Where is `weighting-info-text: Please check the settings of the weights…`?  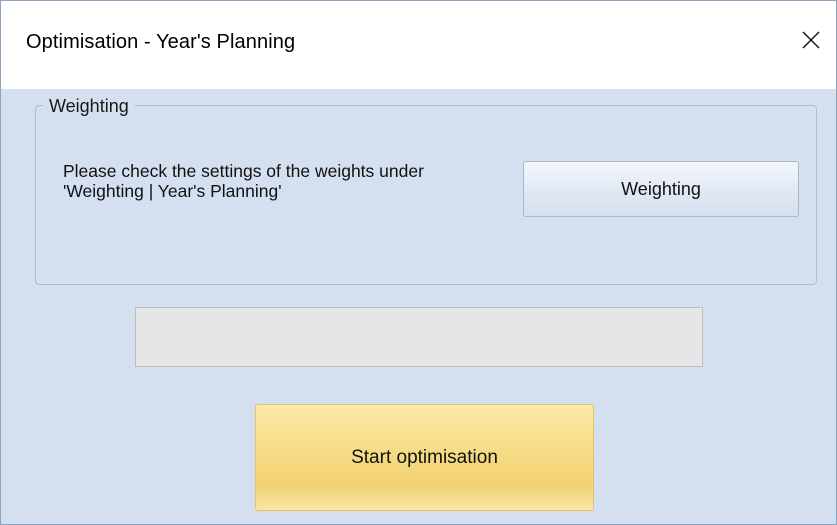 weighting-info-text: Please check the settings of the weights… is located at coordinates (288, 181).